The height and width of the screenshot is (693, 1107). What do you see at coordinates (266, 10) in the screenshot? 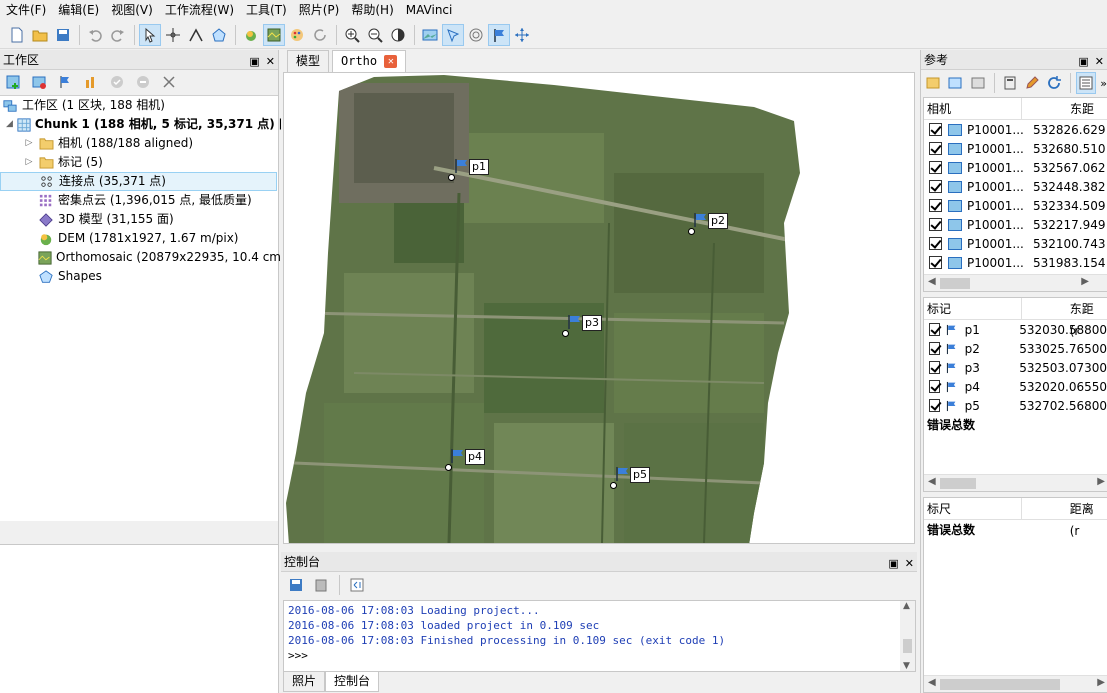
I see `menu-tools: 工具(T)` at bounding box center [266, 10].